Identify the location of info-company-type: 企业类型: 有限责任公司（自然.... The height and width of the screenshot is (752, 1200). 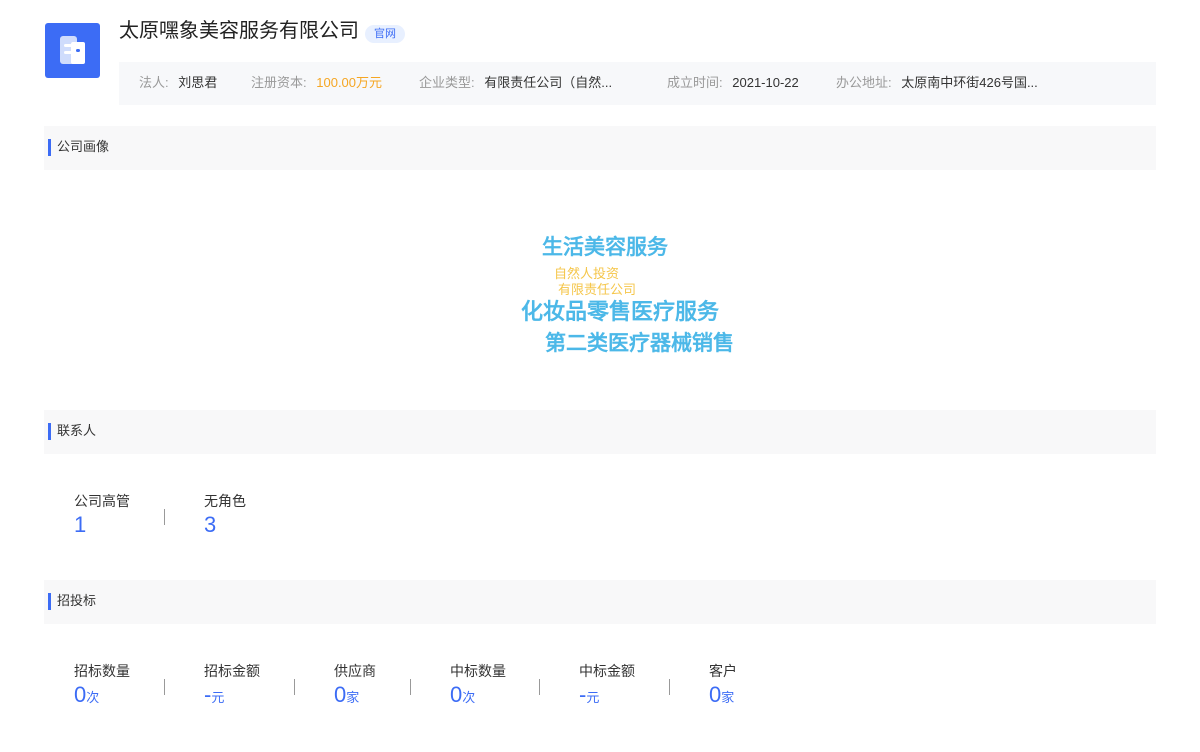
(515, 83).